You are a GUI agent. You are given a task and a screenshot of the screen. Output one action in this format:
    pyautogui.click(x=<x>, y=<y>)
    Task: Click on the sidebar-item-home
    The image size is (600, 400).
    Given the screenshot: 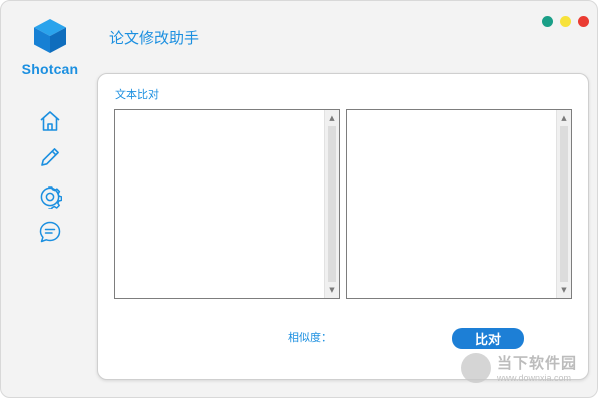 What is the action you would take?
    pyautogui.click(x=50, y=121)
    